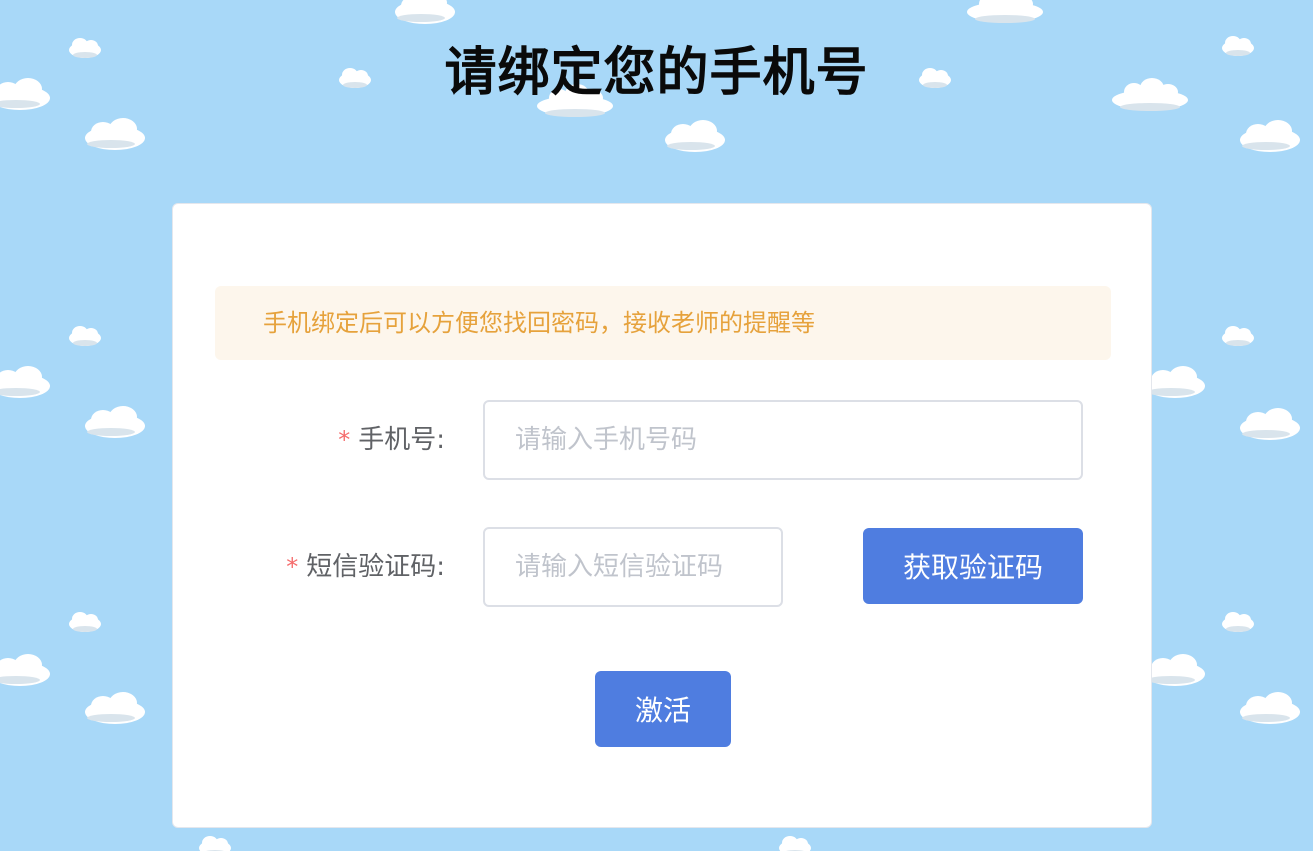 The width and height of the screenshot is (1313, 851). Describe the element at coordinates (633, 567) in the screenshot. I see `sms-code-input` at that location.